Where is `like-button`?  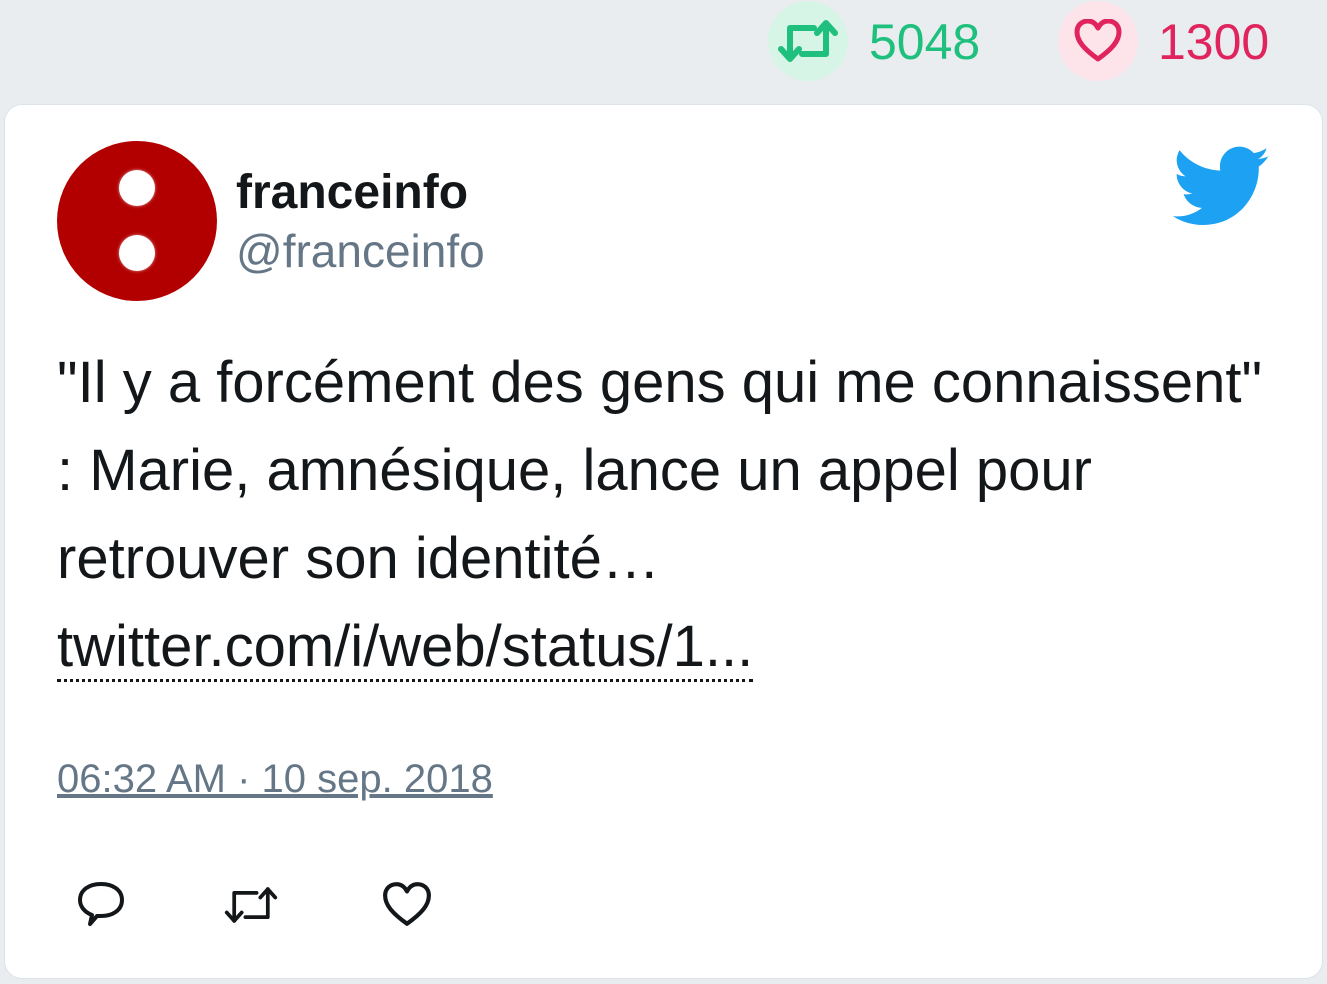 like-button is located at coordinates (407, 905).